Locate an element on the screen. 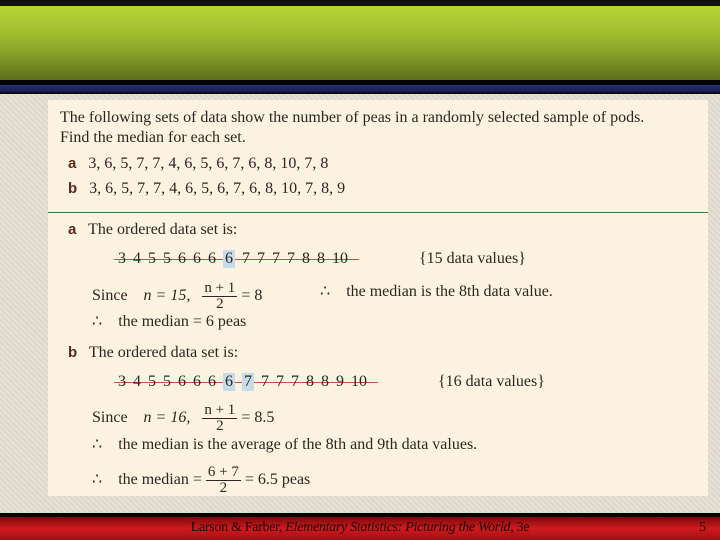  conclusion-a2: ∴ the median = 6 peas is located at coordinates (169, 322).